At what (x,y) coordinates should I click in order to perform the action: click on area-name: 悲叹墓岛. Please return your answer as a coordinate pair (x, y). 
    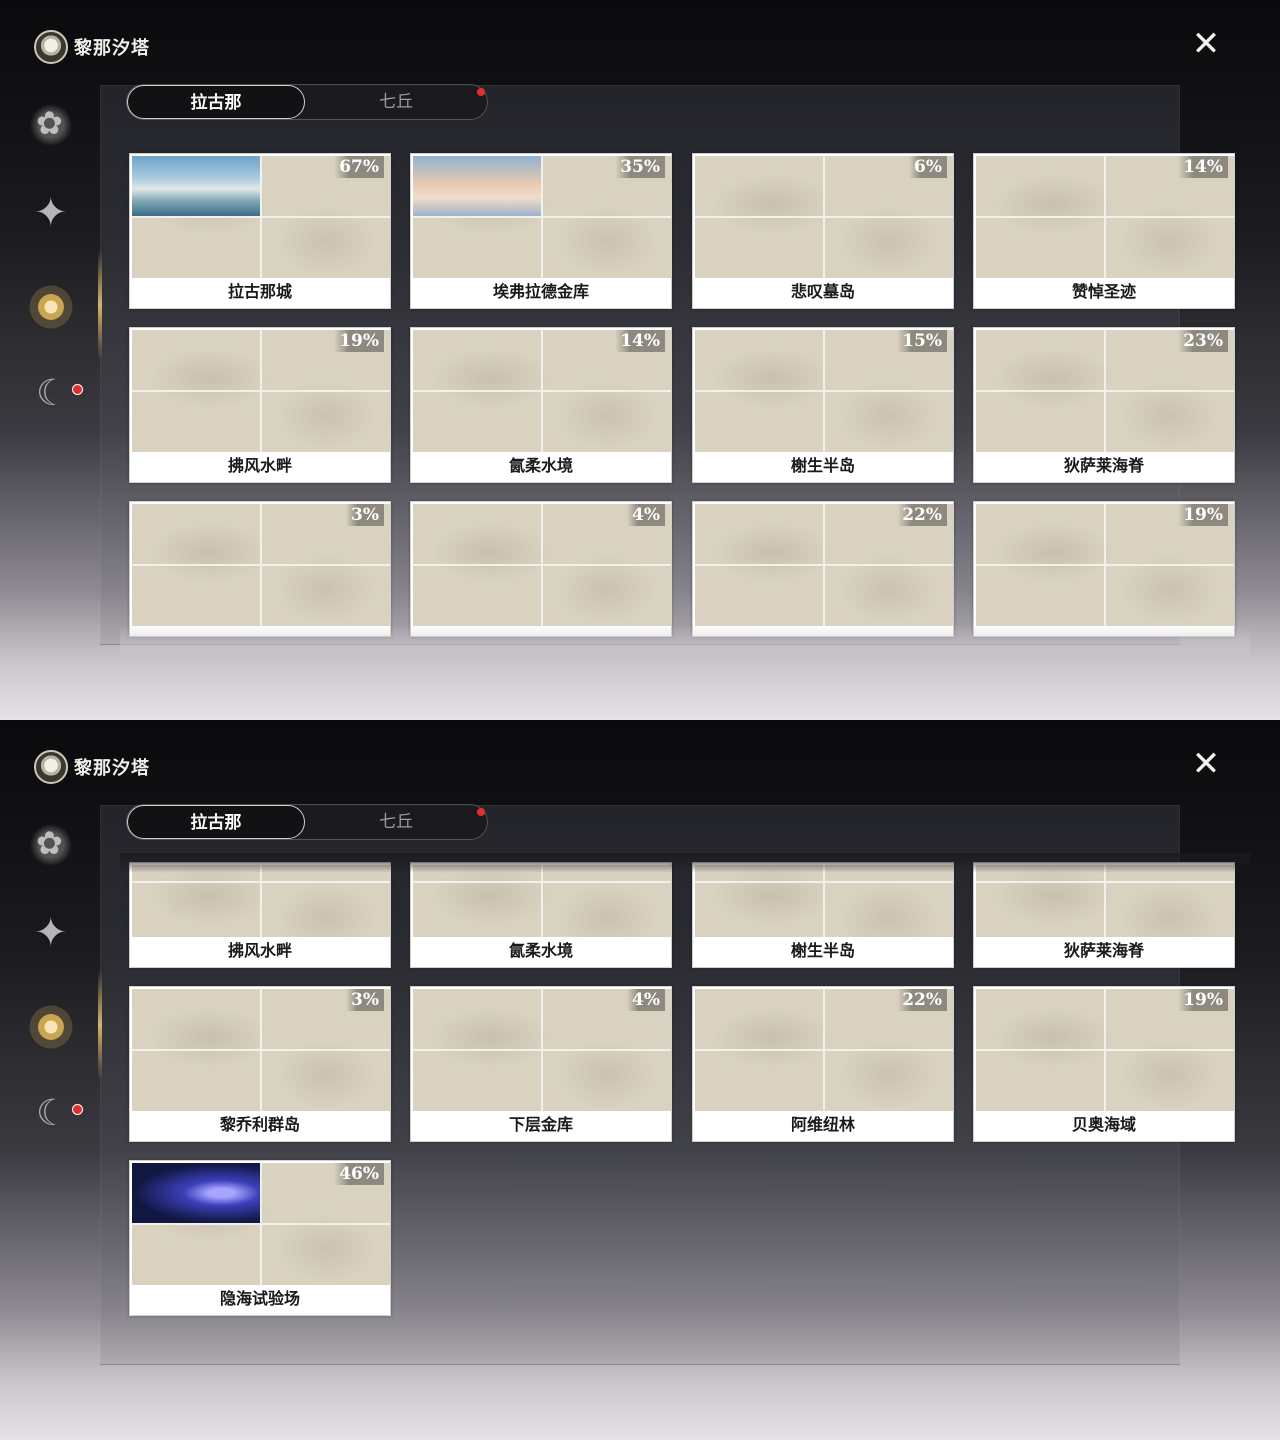
    Looking at the image, I should click on (823, 293).